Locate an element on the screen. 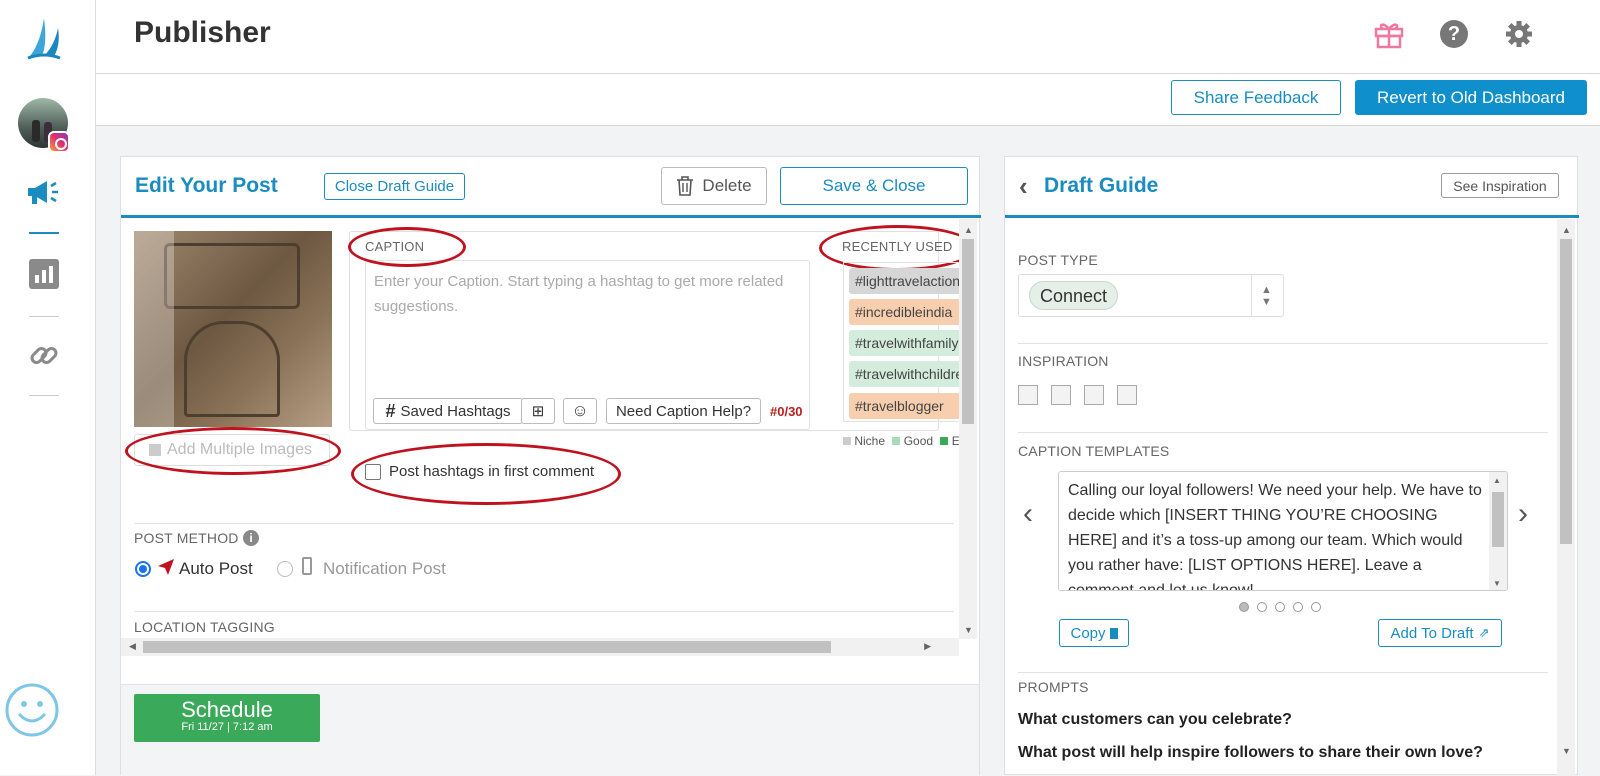 Image resolution: width=1600 pixels, height=776 pixels. notification-post-radio is located at coordinates (285, 569).